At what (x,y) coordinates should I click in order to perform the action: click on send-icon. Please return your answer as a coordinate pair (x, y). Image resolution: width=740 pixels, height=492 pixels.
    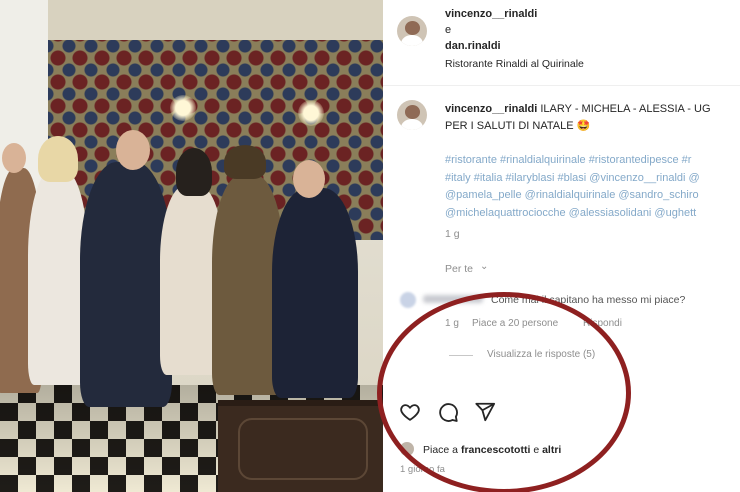
    Looking at the image, I should click on (485, 412).